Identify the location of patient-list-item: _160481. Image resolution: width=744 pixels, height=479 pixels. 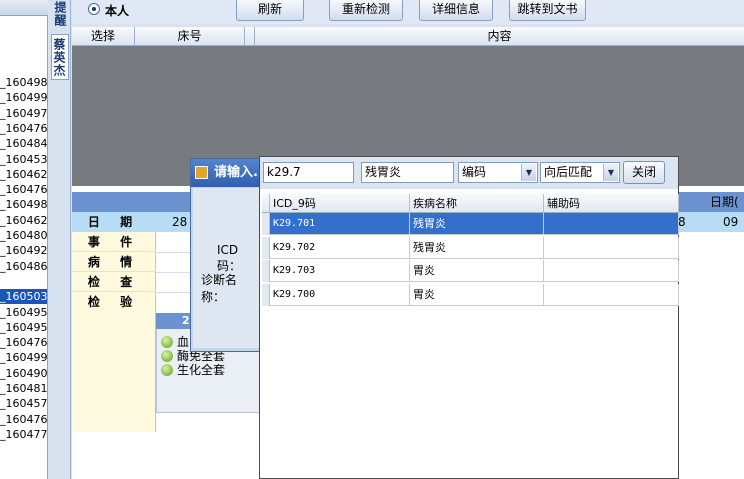
(23, 388).